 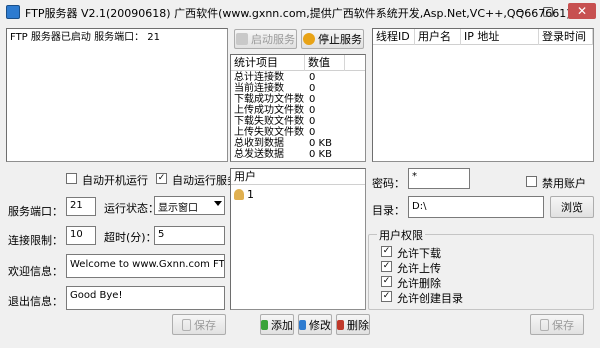 What do you see at coordinates (35, 240) in the screenshot?
I see `conn-limit-label: 连接限制：` at bounding box center [35, 240].